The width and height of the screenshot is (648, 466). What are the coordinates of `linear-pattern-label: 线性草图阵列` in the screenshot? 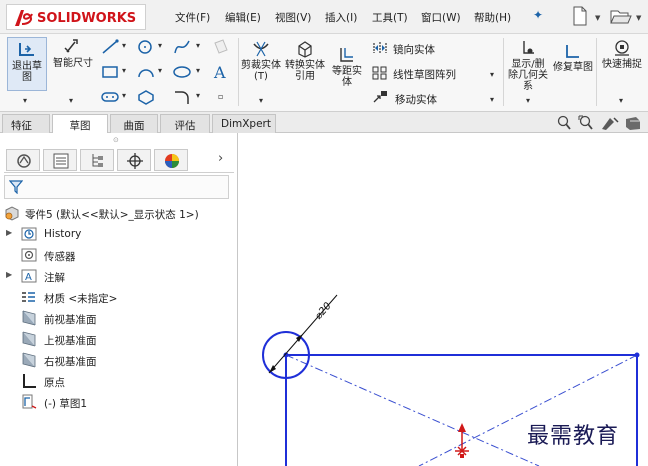 It's located at (424, 74).